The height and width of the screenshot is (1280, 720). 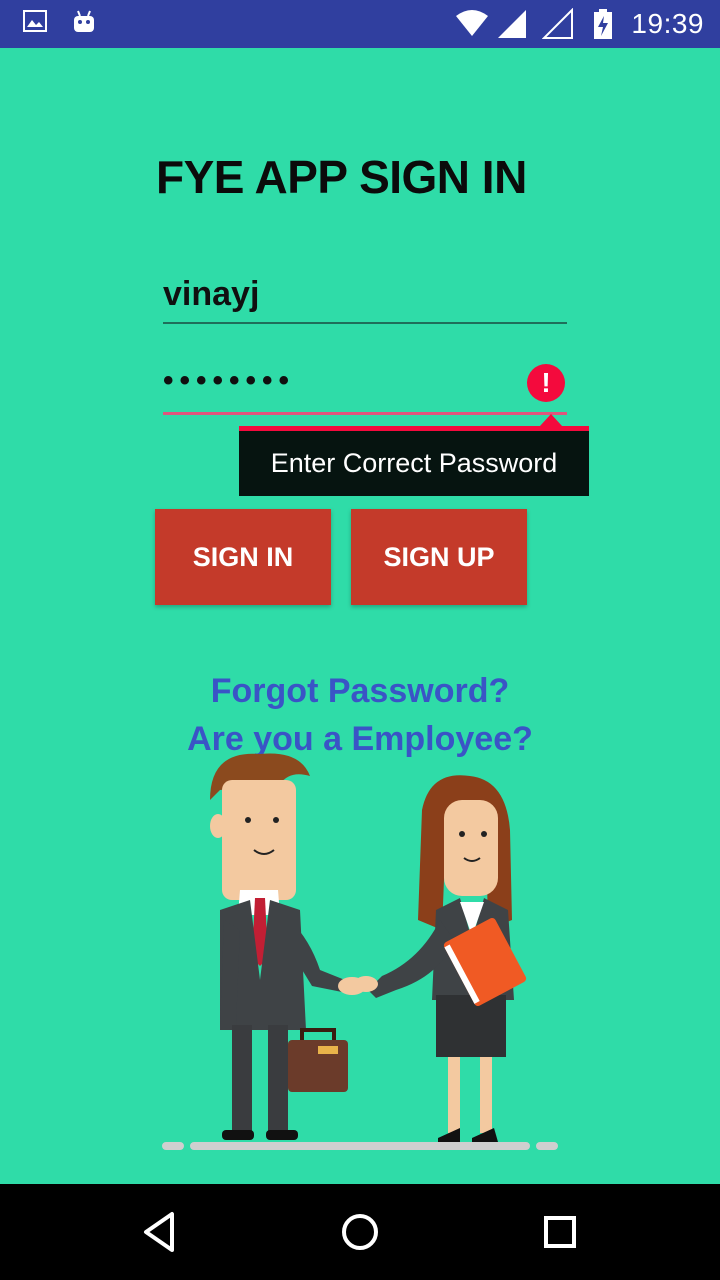 What do you see at coordinates (211, 294) in the screenshot?
I see `username-value: vinayj` at bounding box center [211, 294].